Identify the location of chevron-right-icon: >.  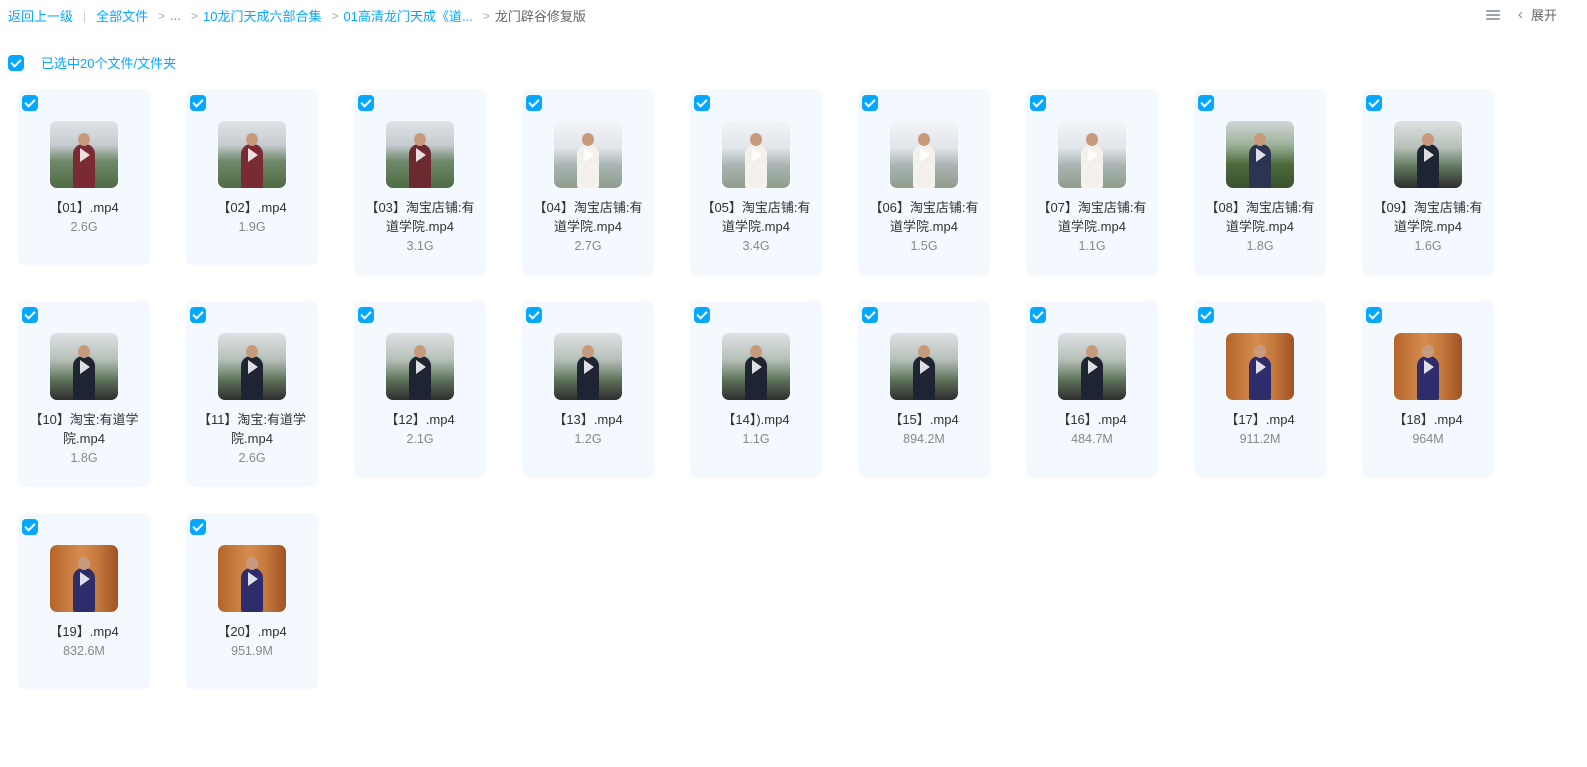
(195, 15).